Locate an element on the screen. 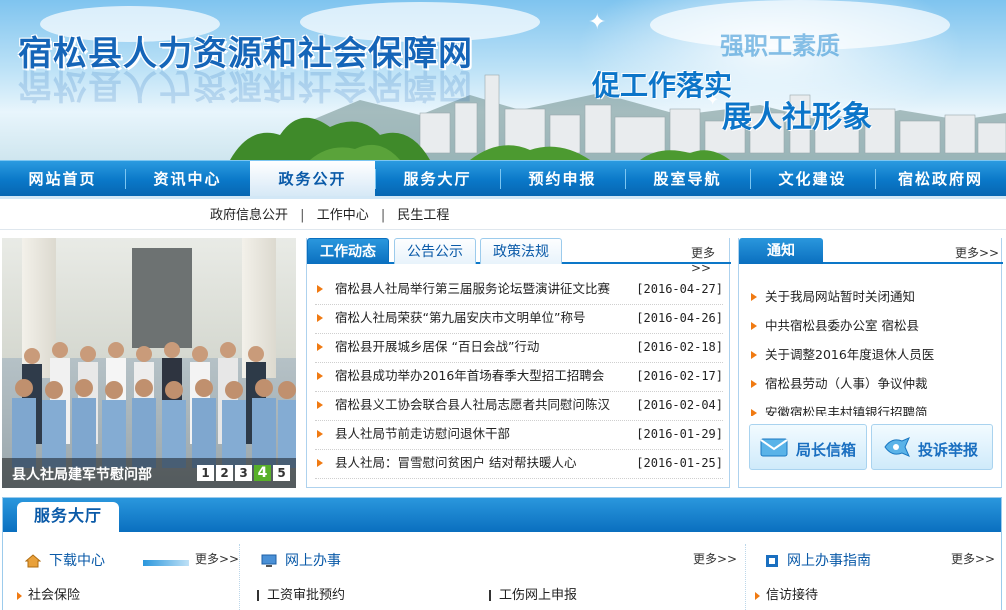 The height and width of the screenshot is (610, 1006). slide-page-5: 5 is located at coordinates (281, 473).